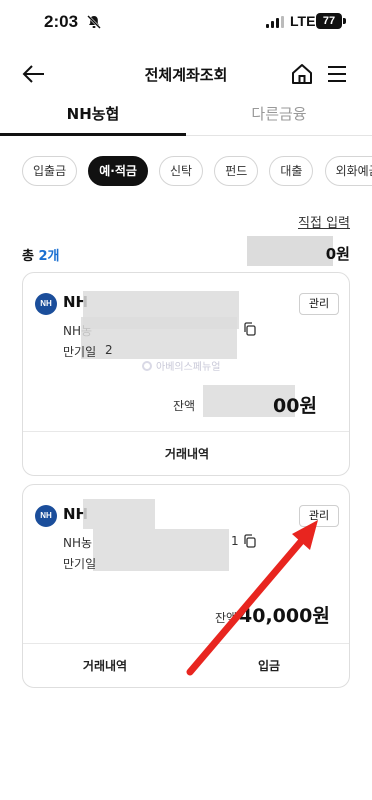  What do you see at coordinates (295, 406) in the screenshot?
I see `balance-amount: 00원` at bounding box center [295, 406].